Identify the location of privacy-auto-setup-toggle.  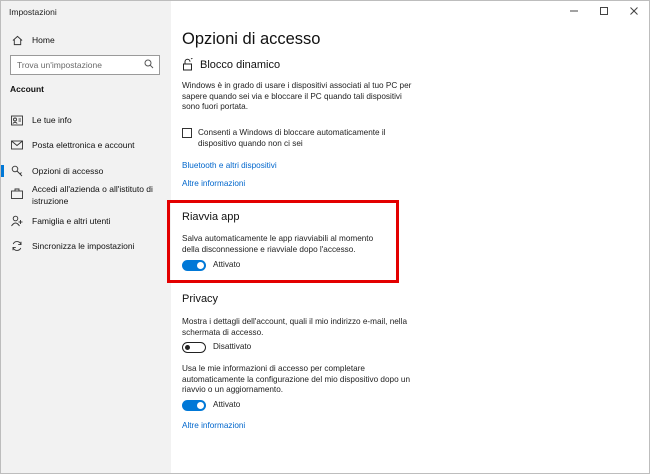
(194, 405).